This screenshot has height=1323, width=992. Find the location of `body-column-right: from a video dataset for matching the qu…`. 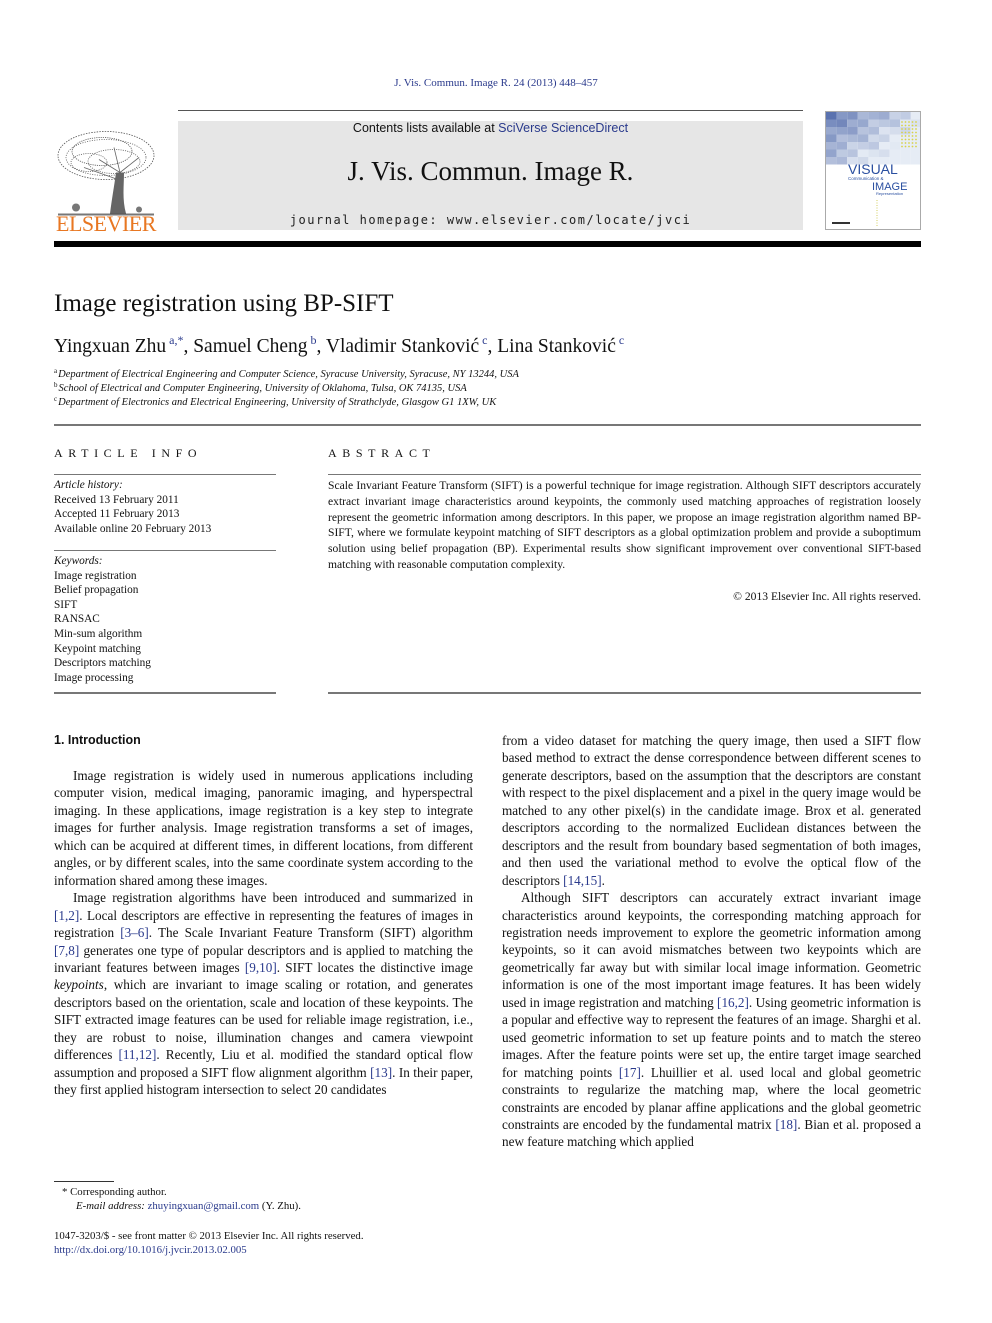

body-column-right: from a video dataset for matching the qu… is located at coordinates (711, 941).